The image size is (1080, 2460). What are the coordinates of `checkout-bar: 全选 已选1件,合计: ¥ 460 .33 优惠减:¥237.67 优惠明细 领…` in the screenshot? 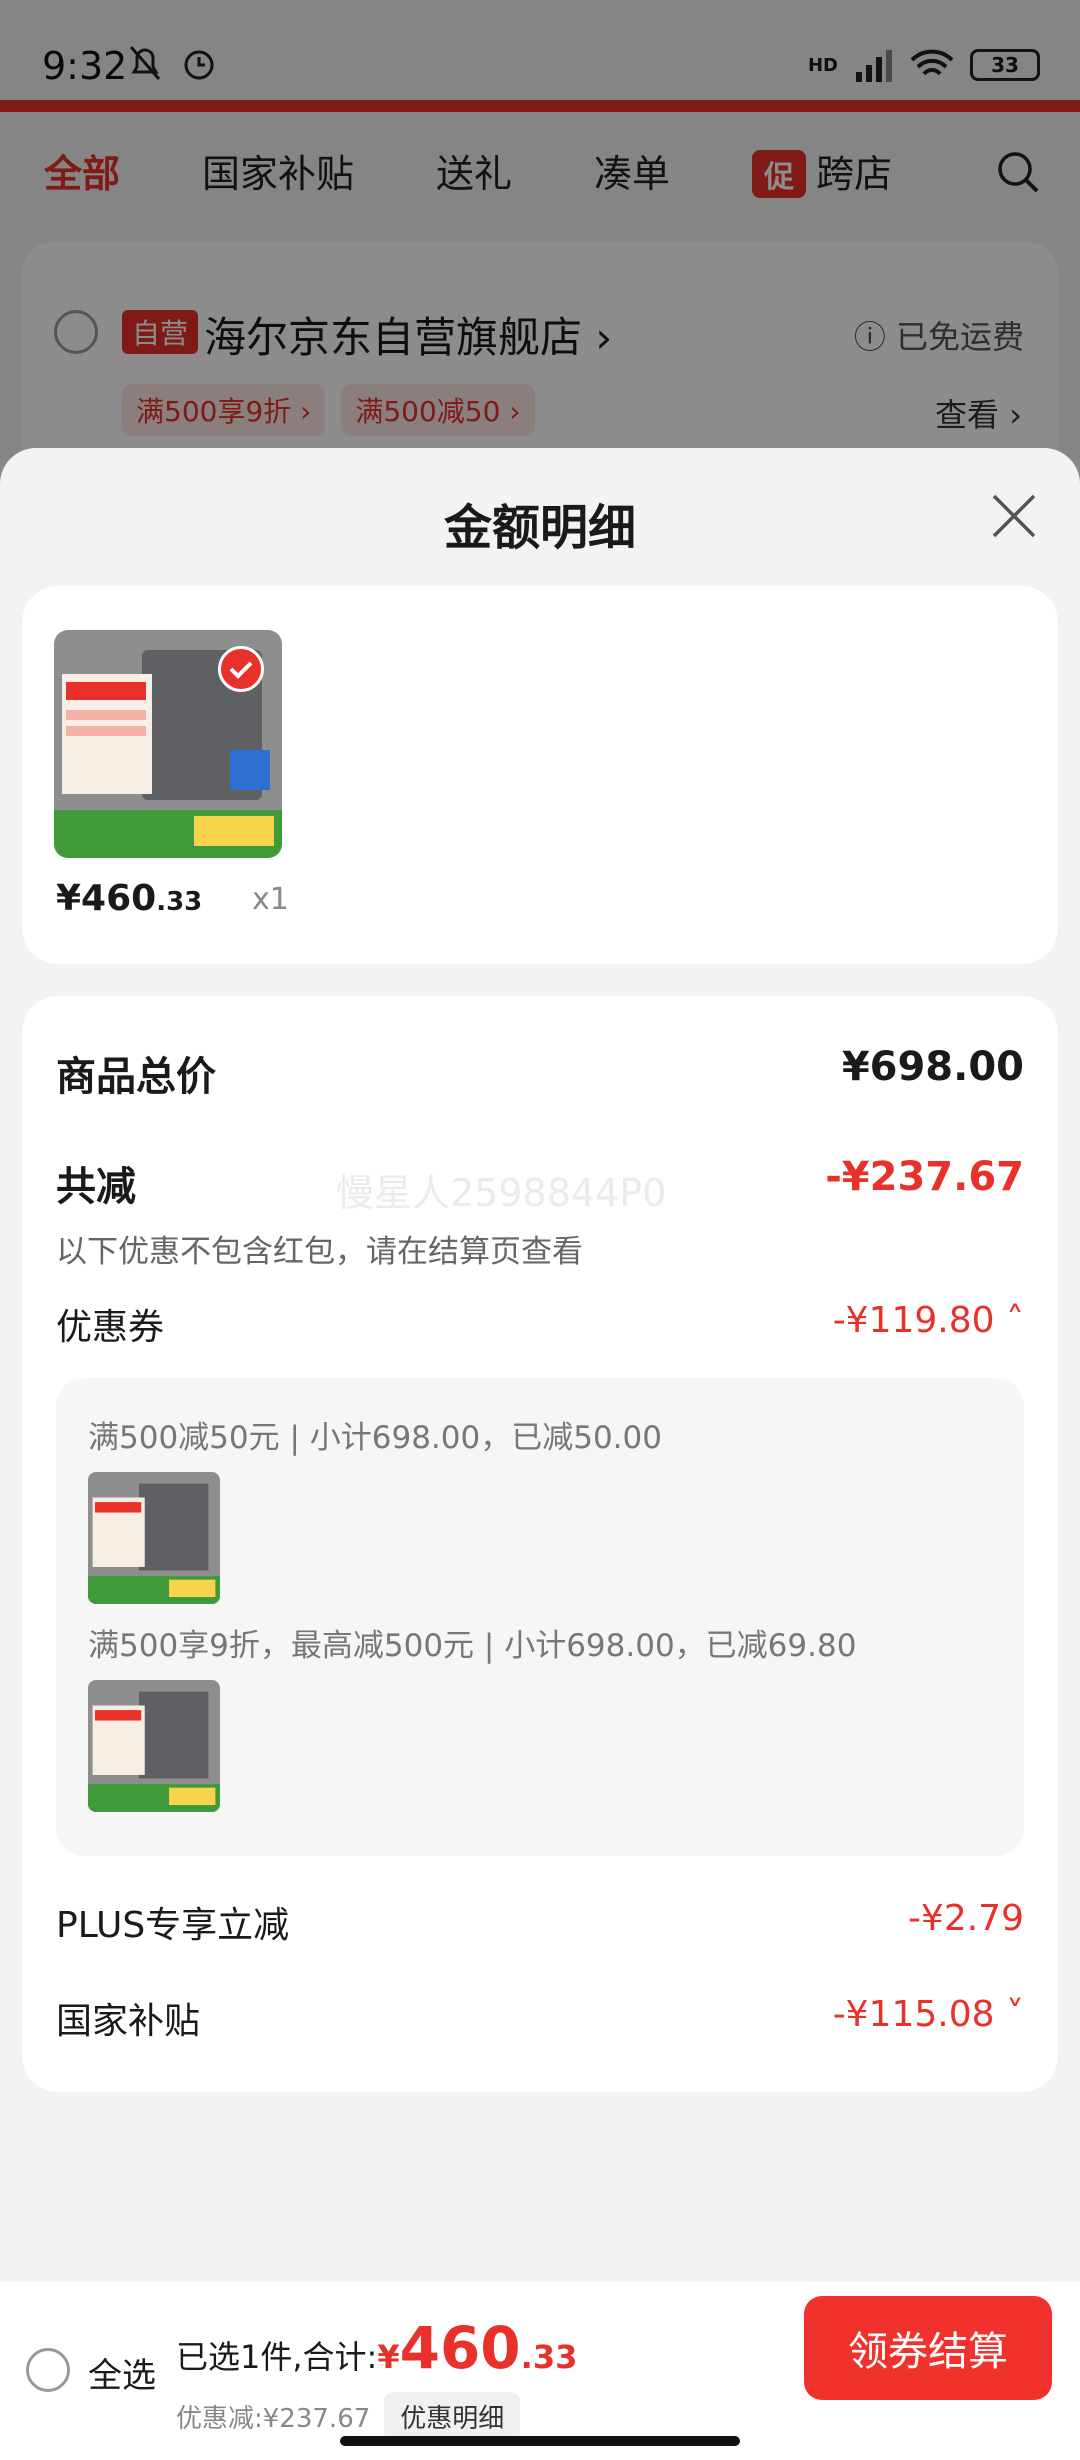 It's located at (540, 2371).